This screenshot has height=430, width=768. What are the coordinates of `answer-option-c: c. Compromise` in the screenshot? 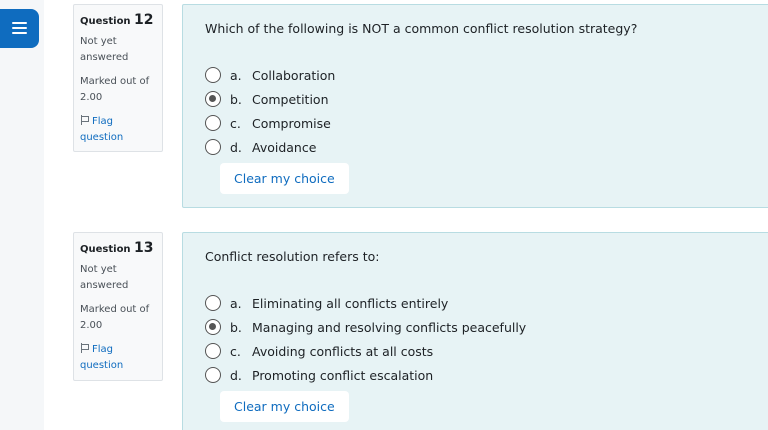 It's located at (486, 123).